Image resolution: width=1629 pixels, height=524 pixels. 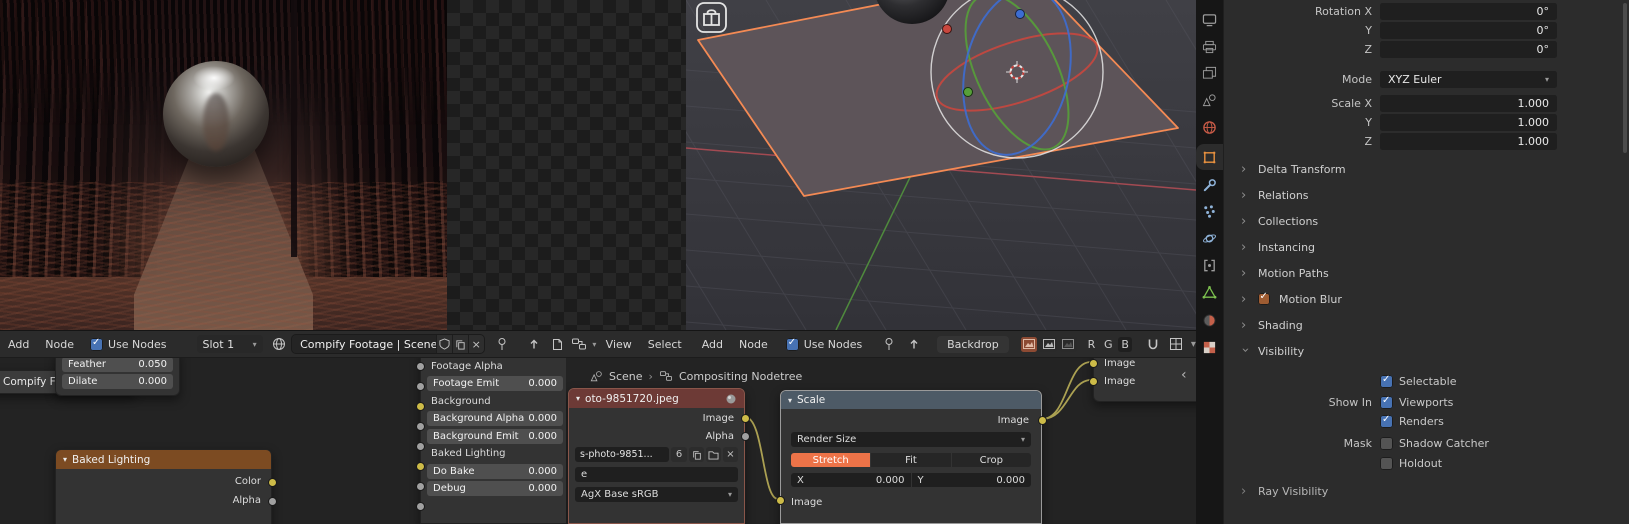 I want to click on viewports-label: Viewports, so click(x=1426, y=402).